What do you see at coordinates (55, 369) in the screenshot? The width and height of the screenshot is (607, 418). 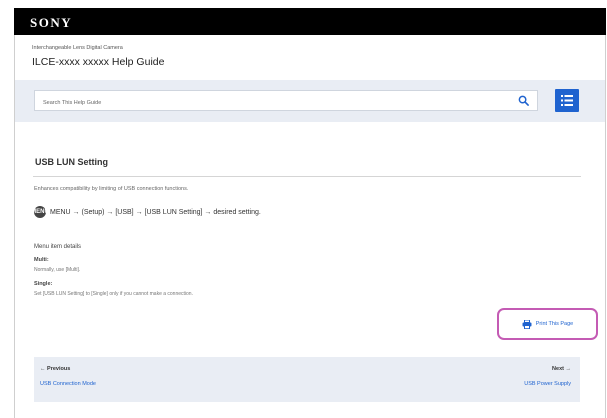 I see `previous-label: ← Previous` at bounding box center [55, 369].